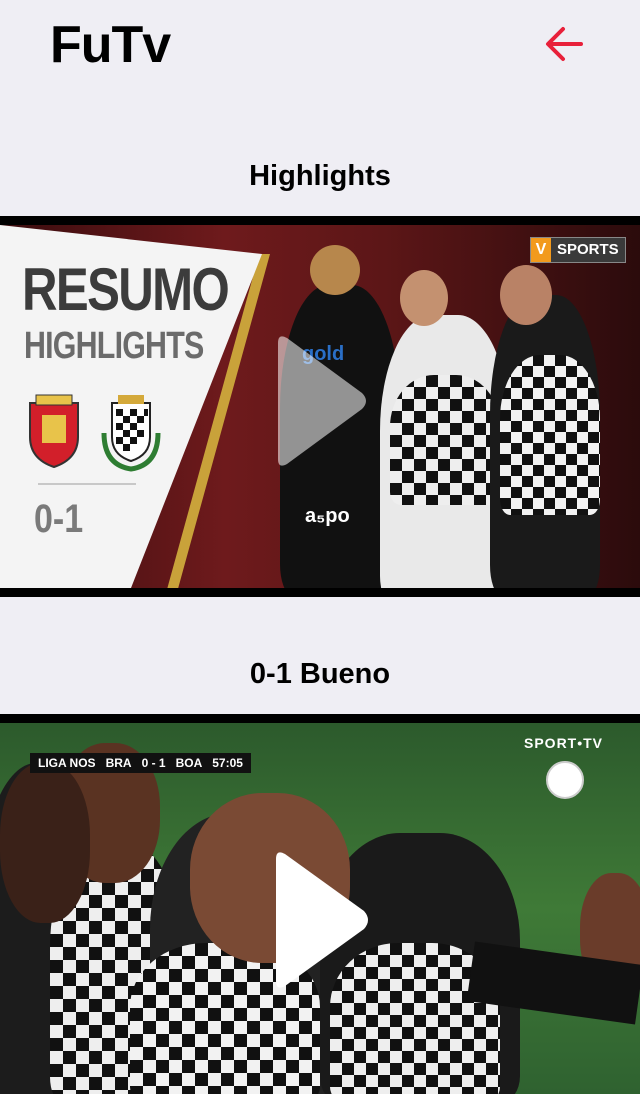 The image size is (640, 1094). I want to click on video-title-highlights: Highlights, so click(320, 176).